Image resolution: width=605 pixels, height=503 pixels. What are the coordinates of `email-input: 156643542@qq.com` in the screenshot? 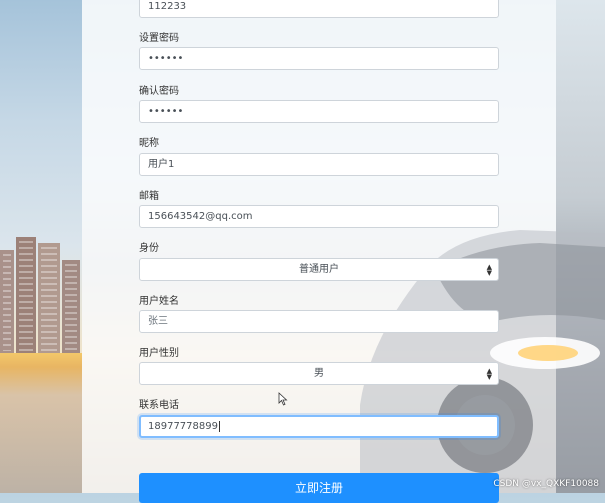 It's located at (319, 216).